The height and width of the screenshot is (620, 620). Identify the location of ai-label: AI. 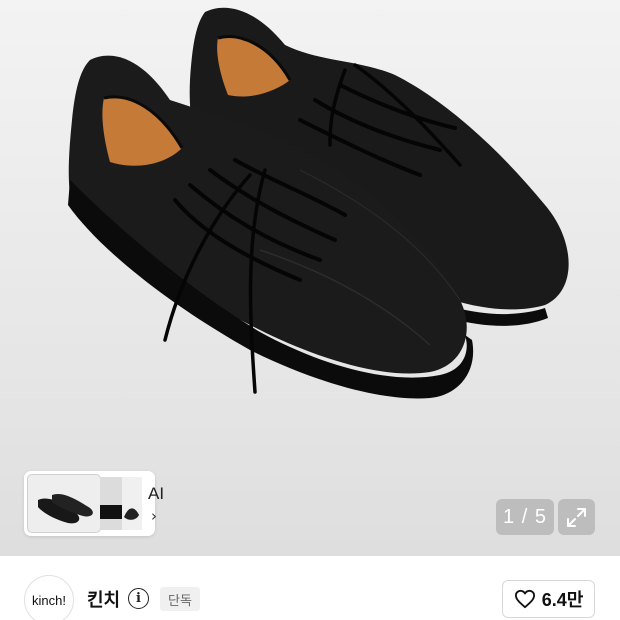
(156, 493).